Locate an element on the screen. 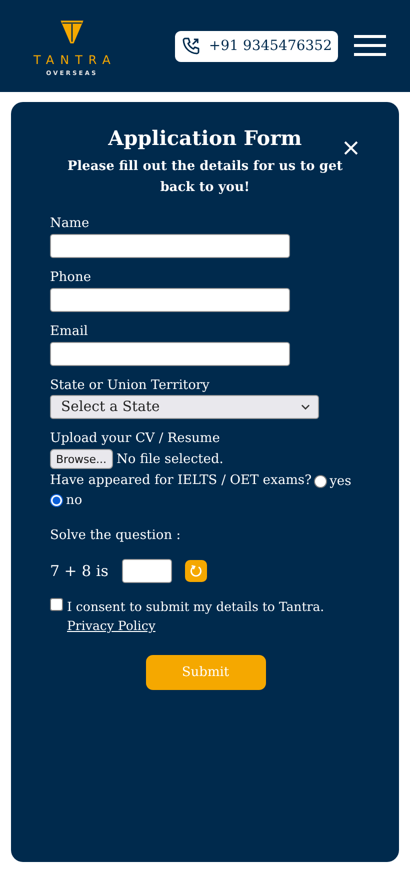 This screenshot has height=879, width=410. logo-name: TANTRA is located at coordinates (75, 60).